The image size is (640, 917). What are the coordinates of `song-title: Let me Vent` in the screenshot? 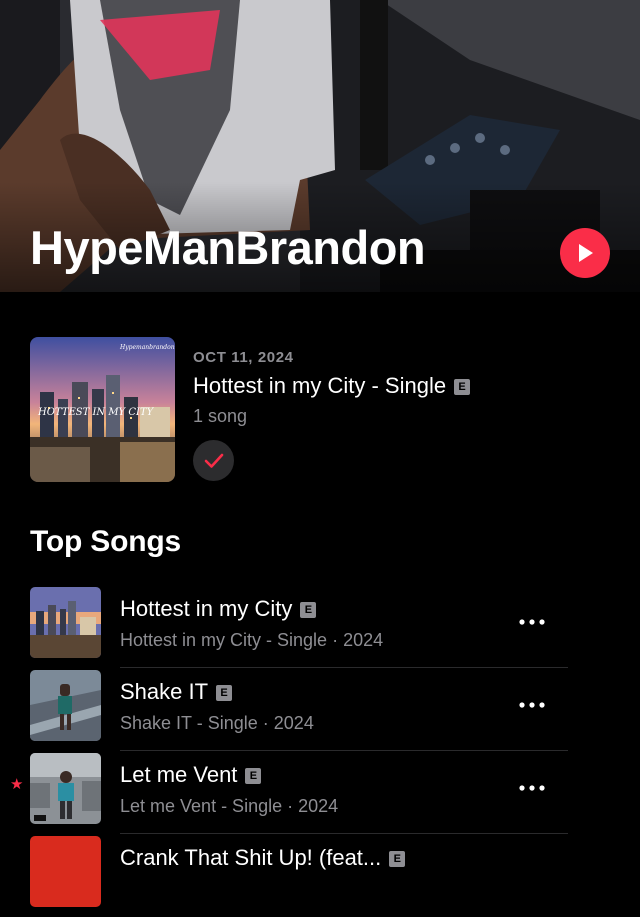 It's located at (179, 774).